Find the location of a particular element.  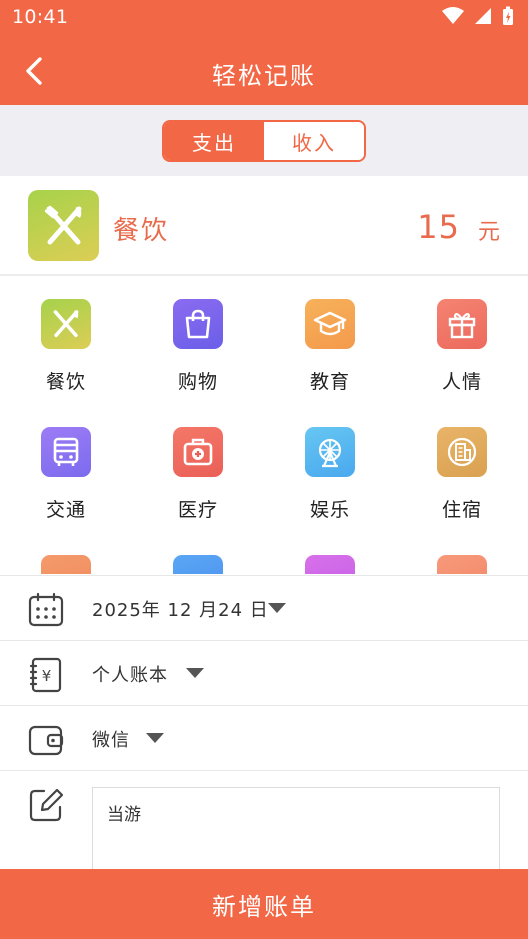

account-value: 微信 is located at coordinates (111, 740).